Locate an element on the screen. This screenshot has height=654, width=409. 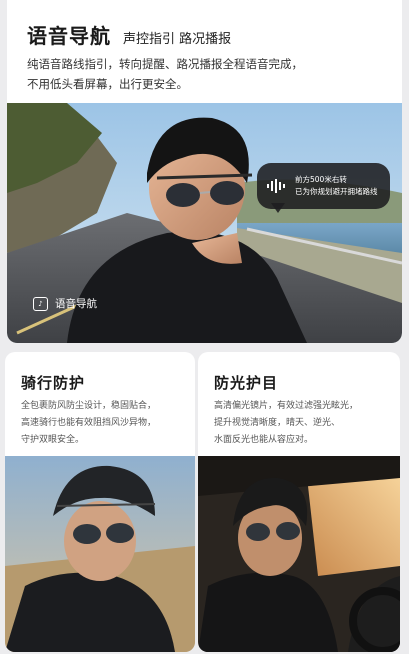
hero-desc-line-2: 不用低头看屏幕，出行更安全。 is located at coordinates (107, 84).